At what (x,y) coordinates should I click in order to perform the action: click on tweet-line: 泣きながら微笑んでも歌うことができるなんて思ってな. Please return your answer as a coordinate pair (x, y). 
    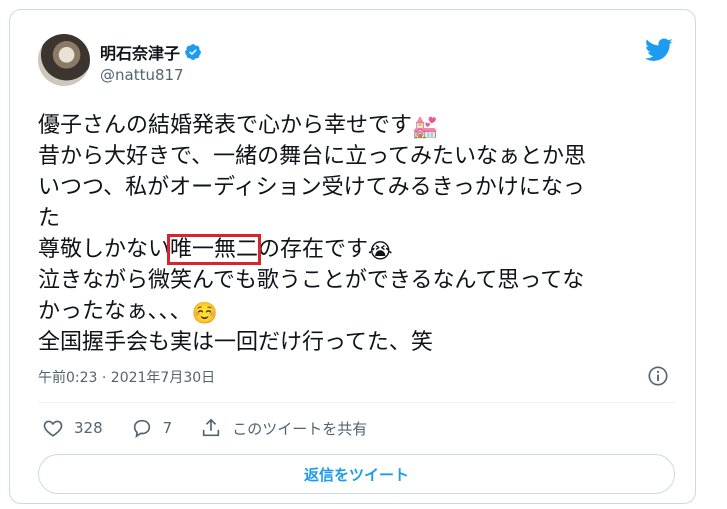
    Looking at the image, I should click on (311, 280).